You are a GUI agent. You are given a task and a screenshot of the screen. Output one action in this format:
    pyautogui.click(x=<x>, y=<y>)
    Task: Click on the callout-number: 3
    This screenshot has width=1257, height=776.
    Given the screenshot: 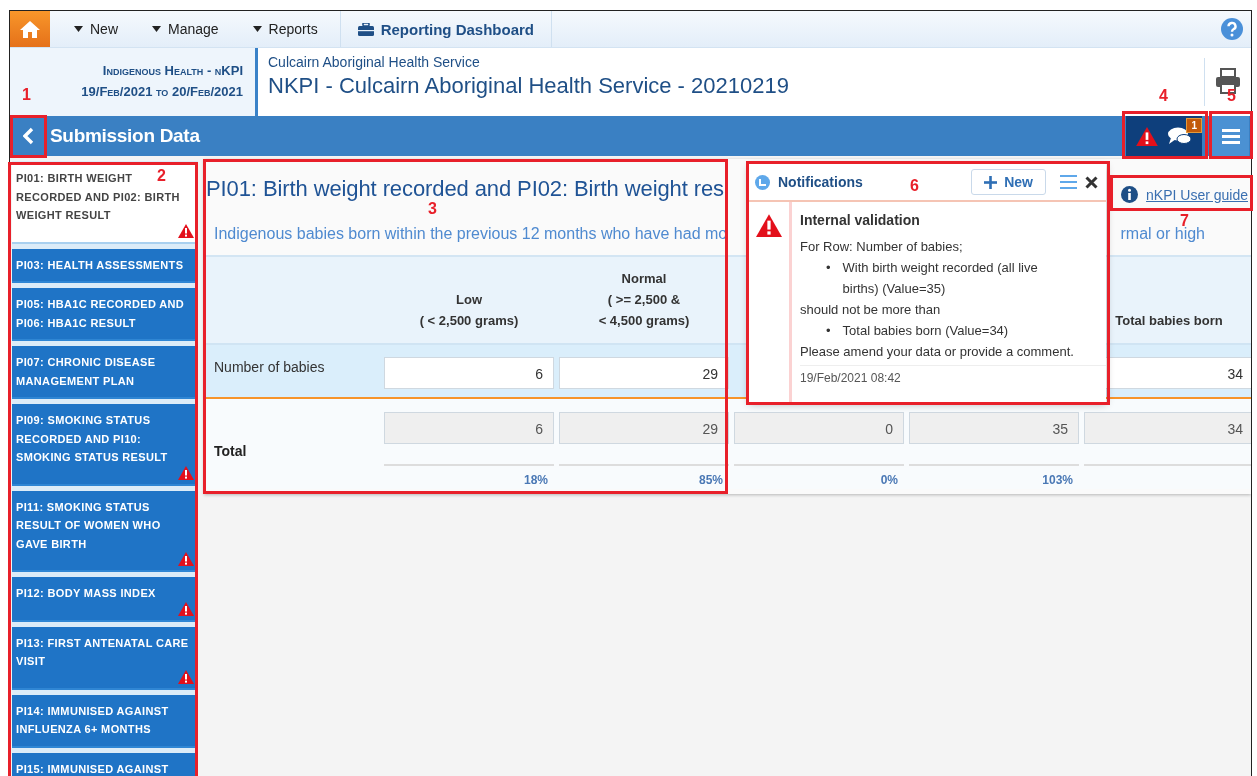 What is the action you would take?
    pyautogui.click(x=432, y=209)
    